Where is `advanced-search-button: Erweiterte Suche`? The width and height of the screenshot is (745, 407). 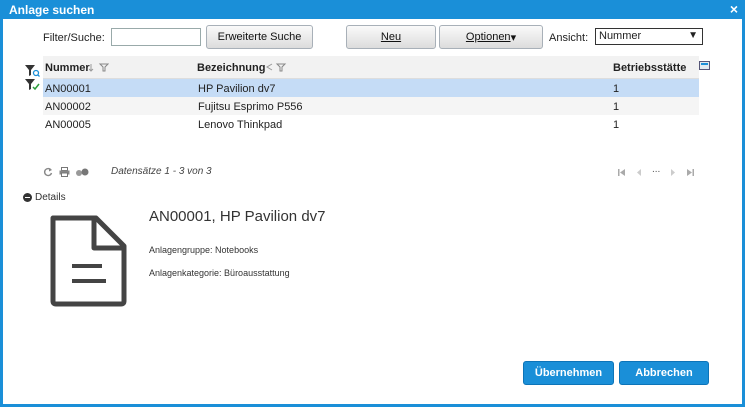
advanced-search-button: Erweiterte Suche is located at coordinates (259, 37).